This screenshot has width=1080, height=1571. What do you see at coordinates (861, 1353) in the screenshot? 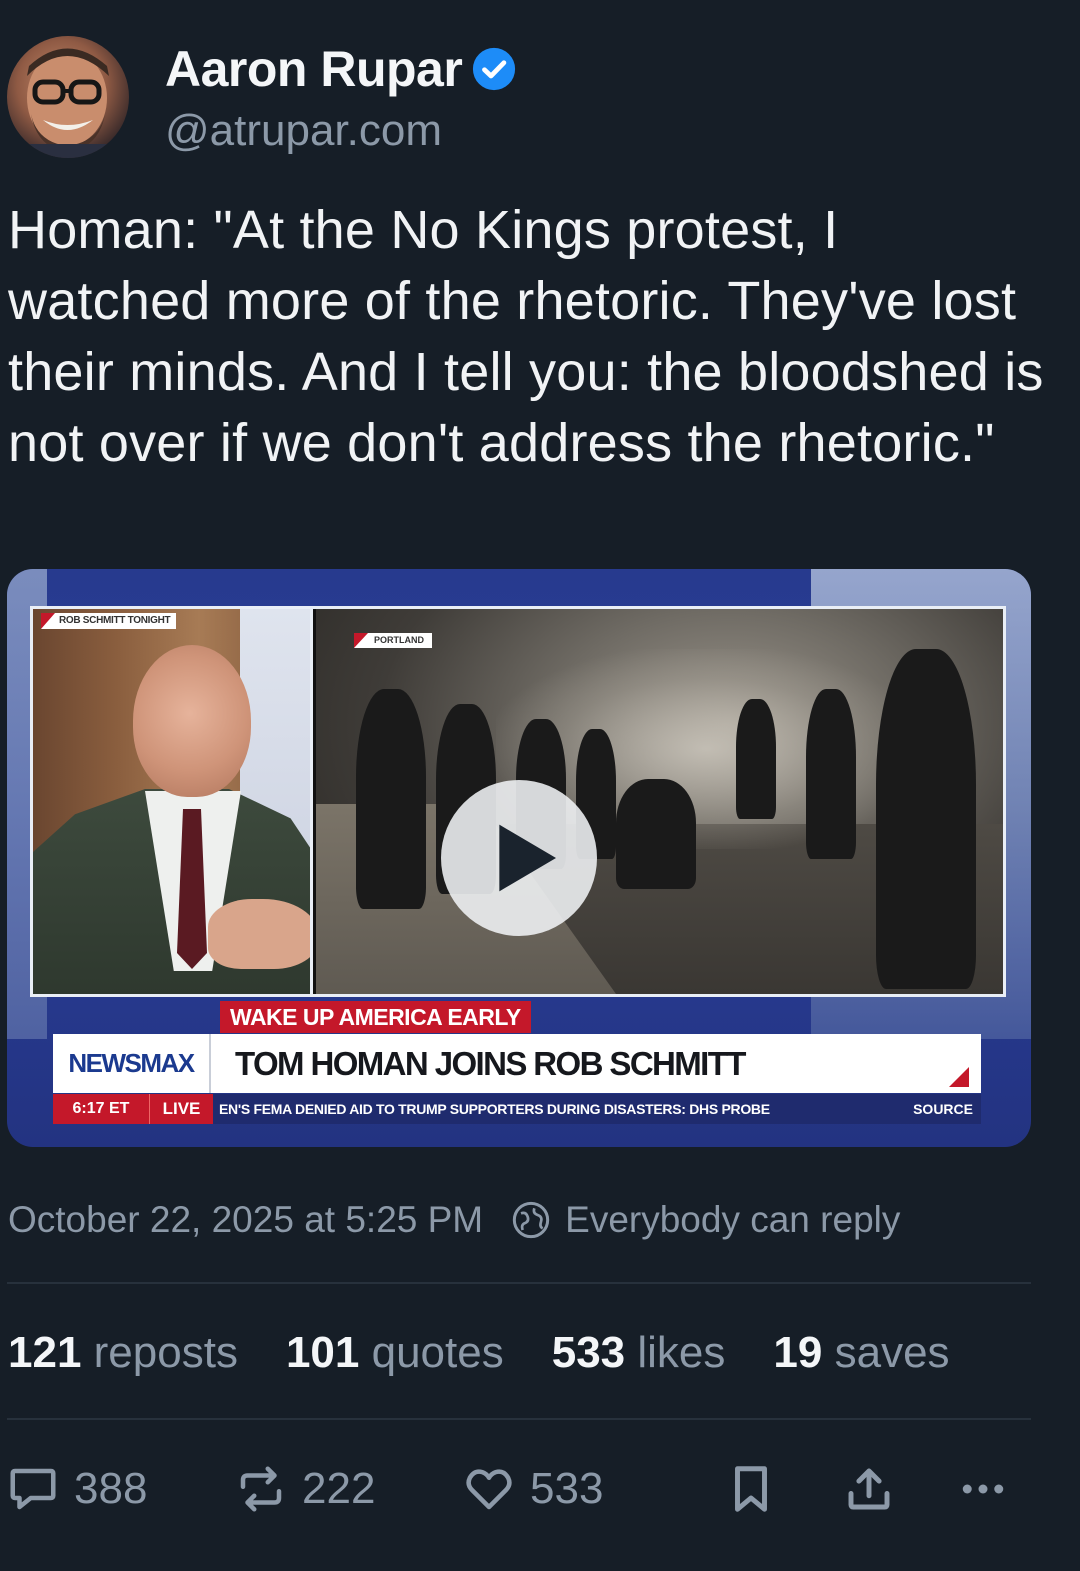
I see `stat-saves: 19 saves` at bounding box center [861, 1353].